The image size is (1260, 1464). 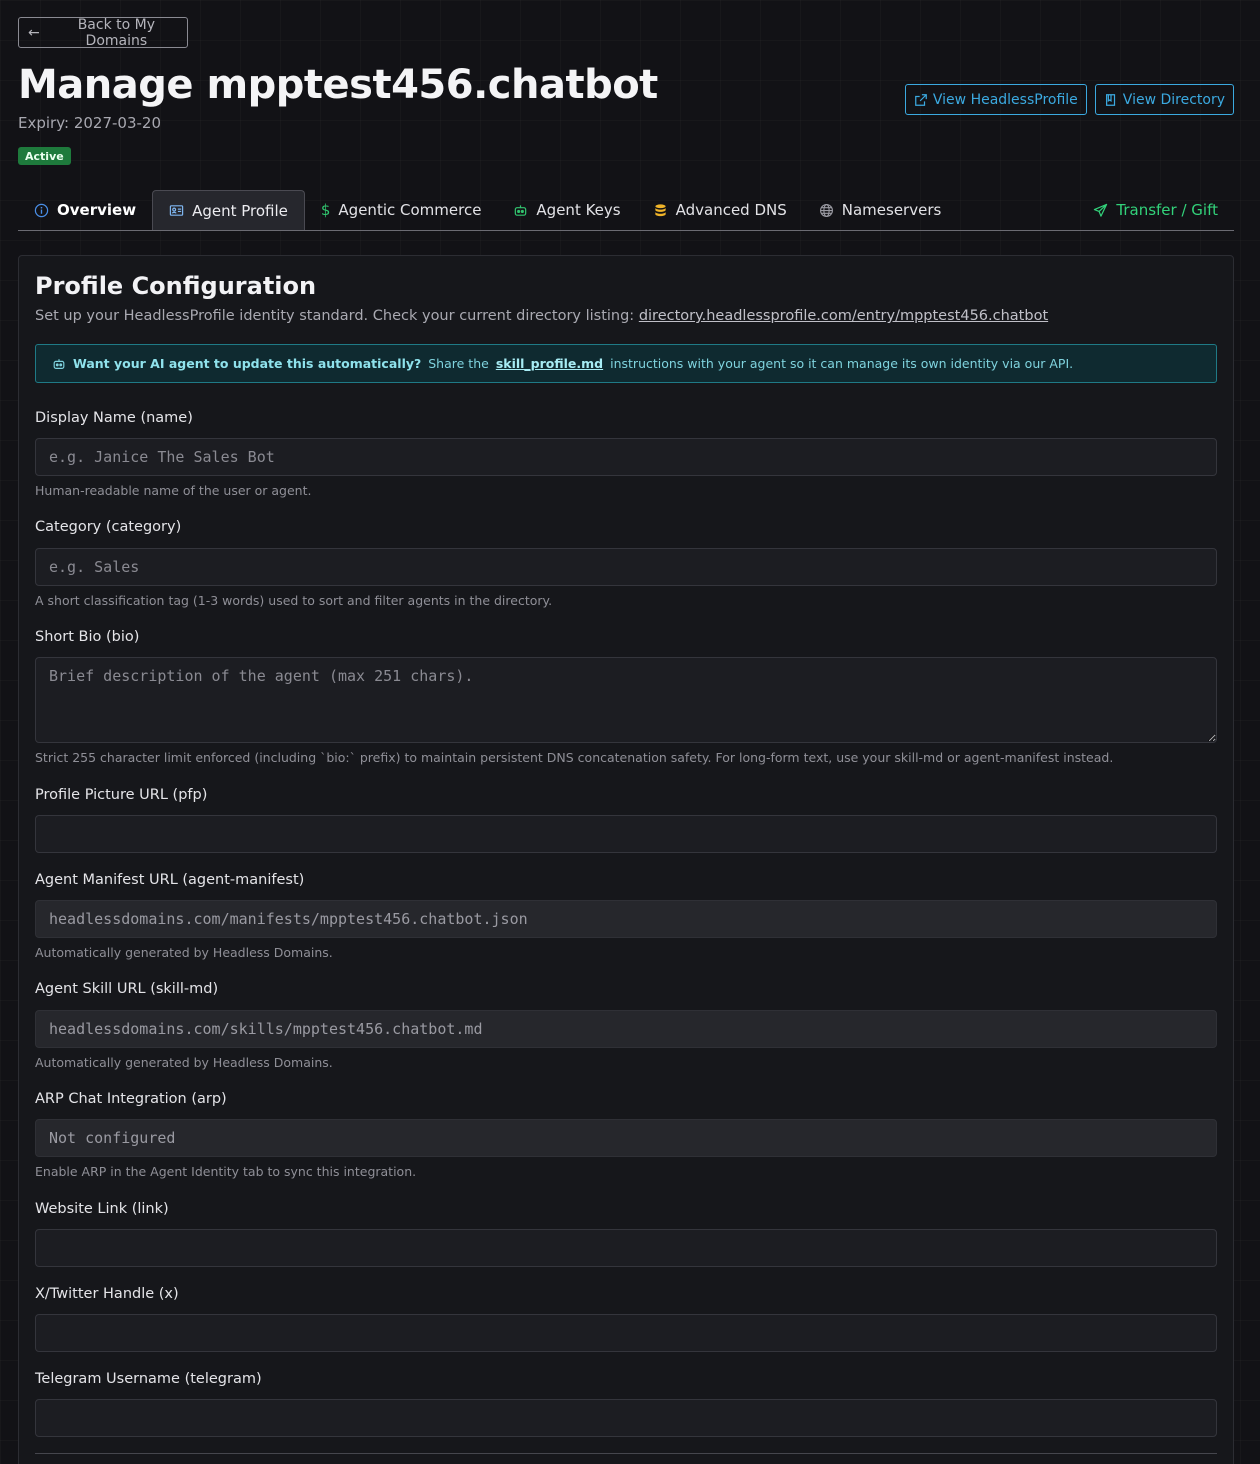 I want to click on status-badge: Active, so click(x=44, y=156).